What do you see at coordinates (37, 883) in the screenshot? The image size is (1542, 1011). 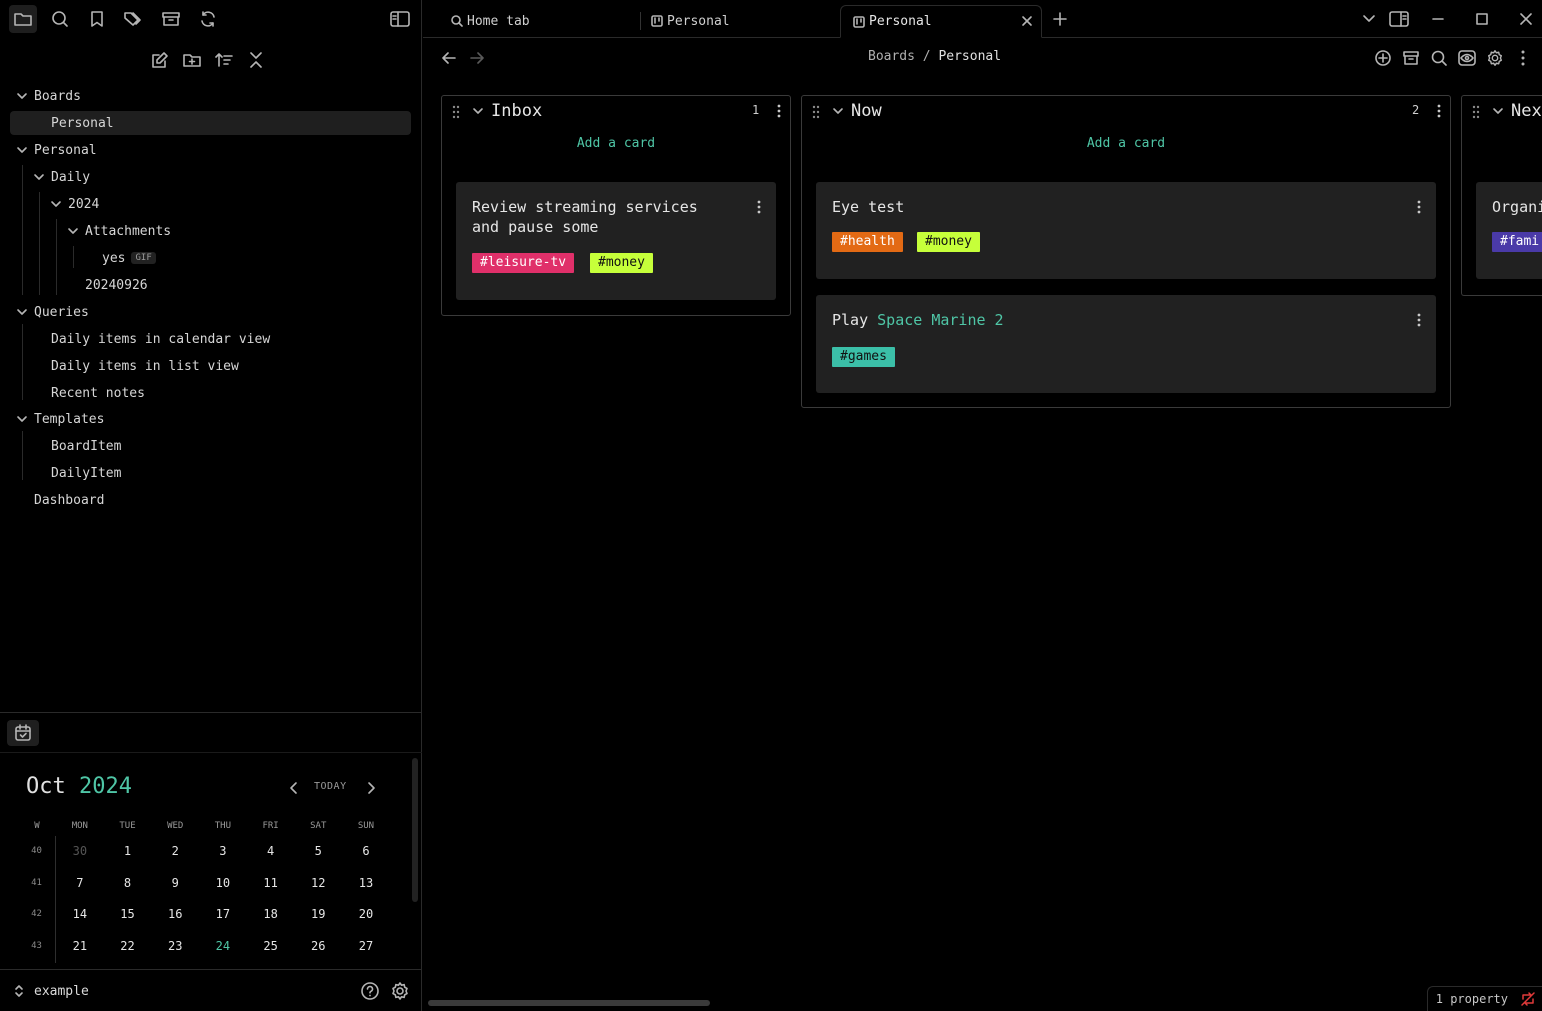 I see `calendar-week-number: 41` at bounding box center [37, 883].